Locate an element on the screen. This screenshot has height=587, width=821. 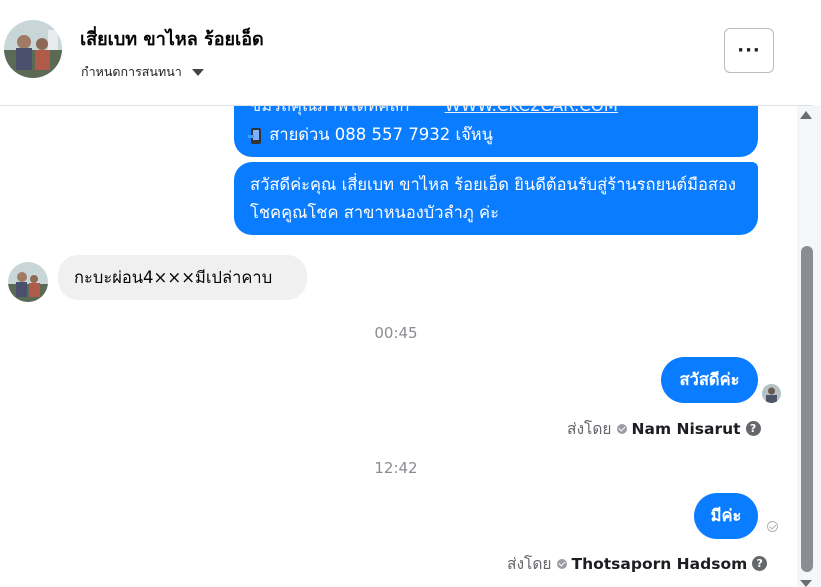
read-receipt-avatar-image is located at coordinates (771, 393).